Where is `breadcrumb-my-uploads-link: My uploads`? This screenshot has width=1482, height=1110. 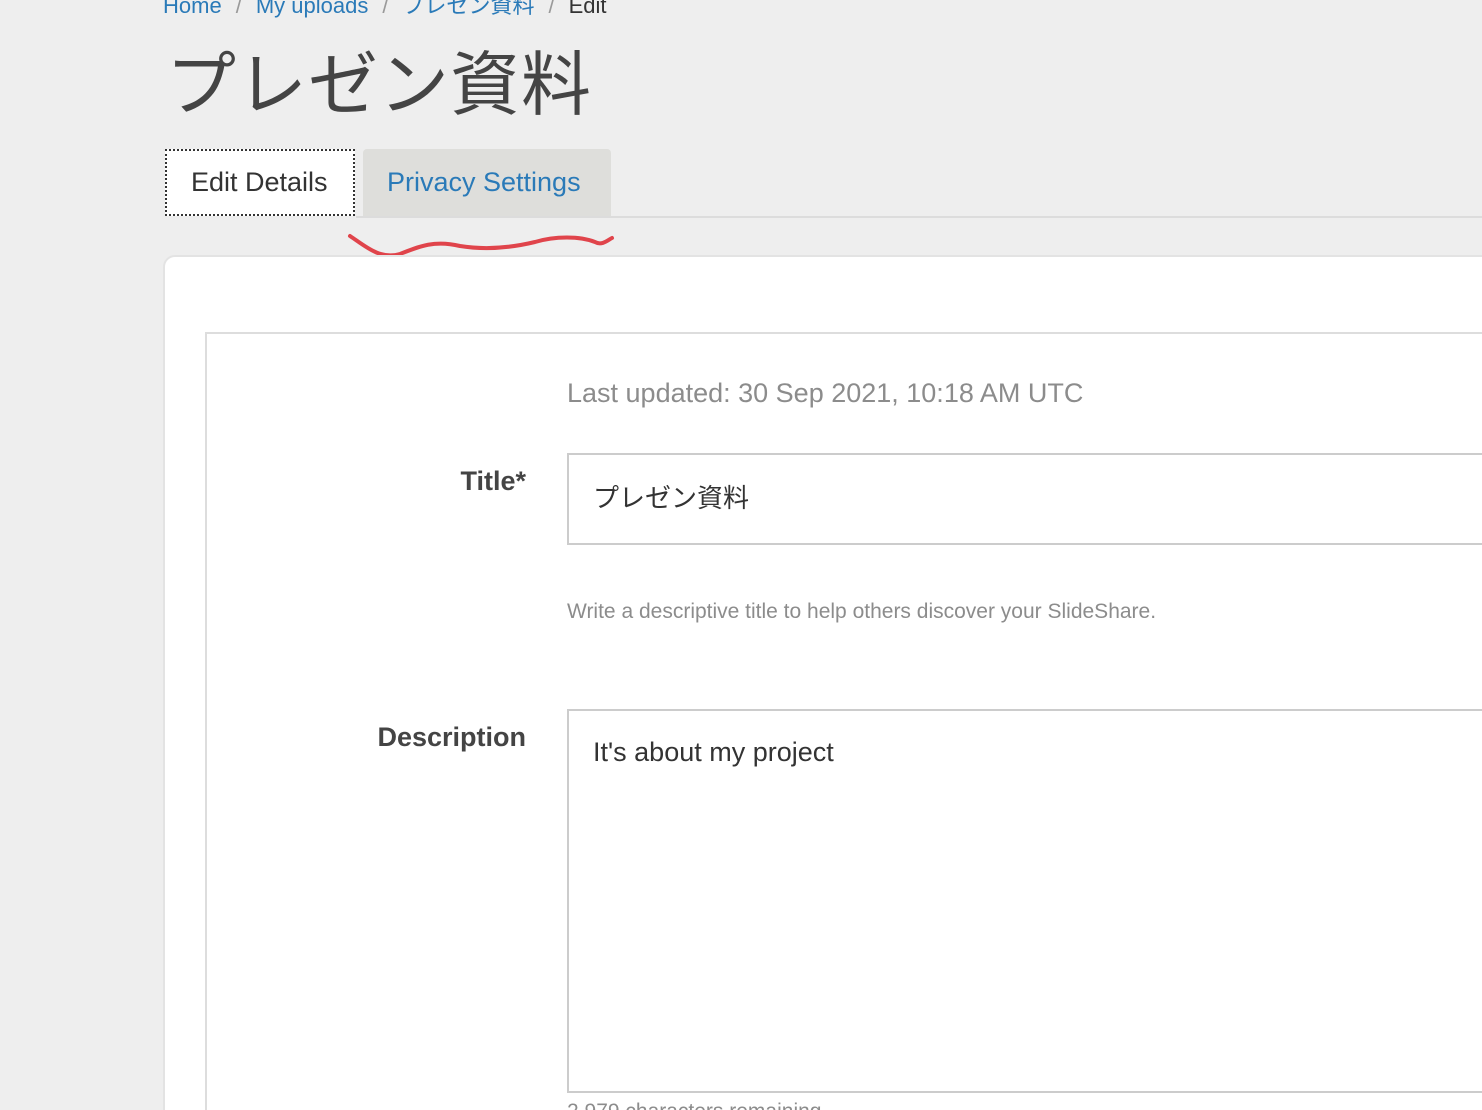 breadcrumb-my-uploads-link: My uploads is located at coordinates (312, 9).